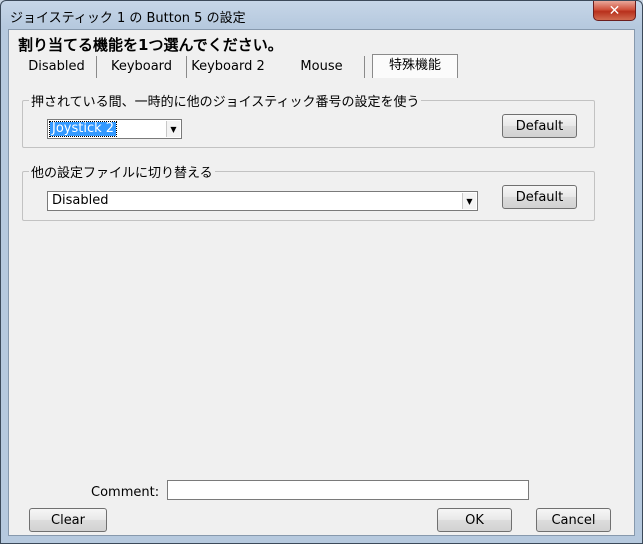 The image size is (643, 544). I want to click on tab-mouse: Mouse, so click(322, 67).